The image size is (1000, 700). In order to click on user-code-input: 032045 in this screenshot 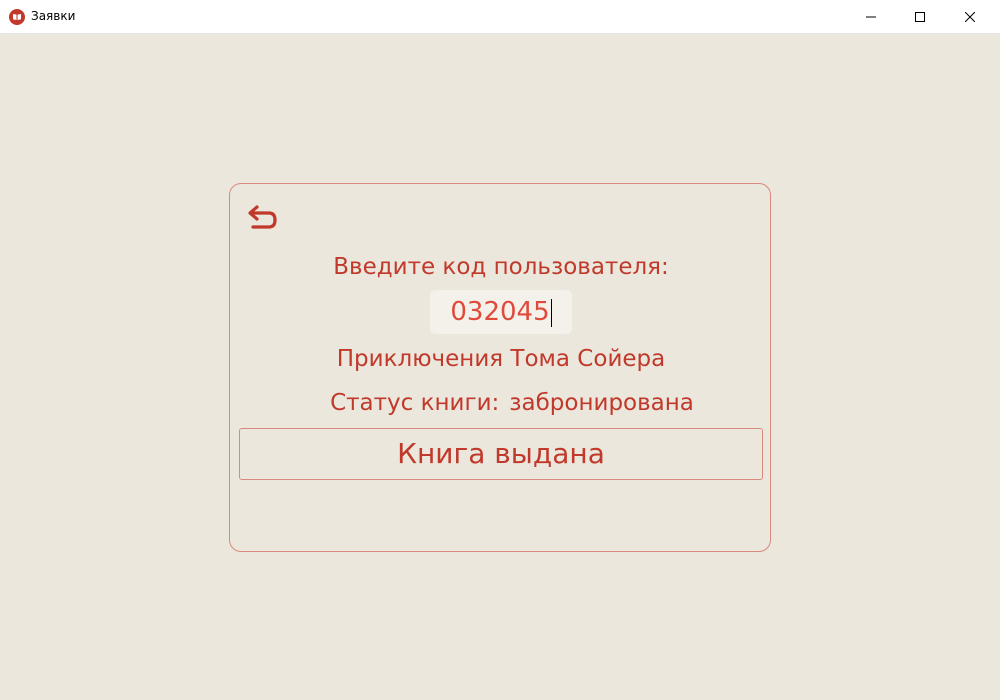, I will do `click(501, 312)`.